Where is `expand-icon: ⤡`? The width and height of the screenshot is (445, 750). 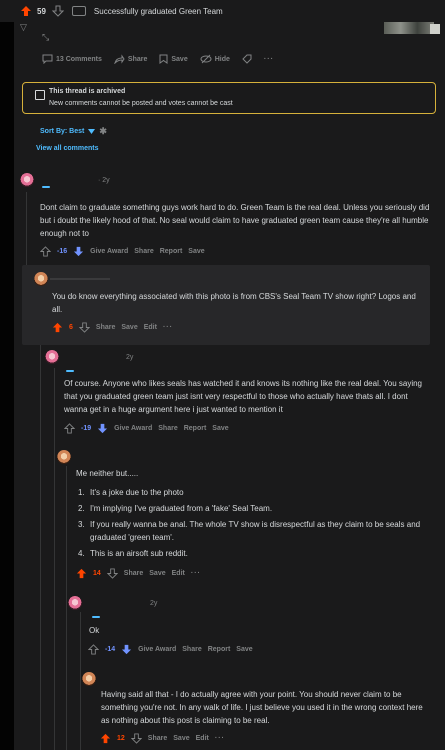
expand-icon: ⤡ is located at coordinates (45, 37).